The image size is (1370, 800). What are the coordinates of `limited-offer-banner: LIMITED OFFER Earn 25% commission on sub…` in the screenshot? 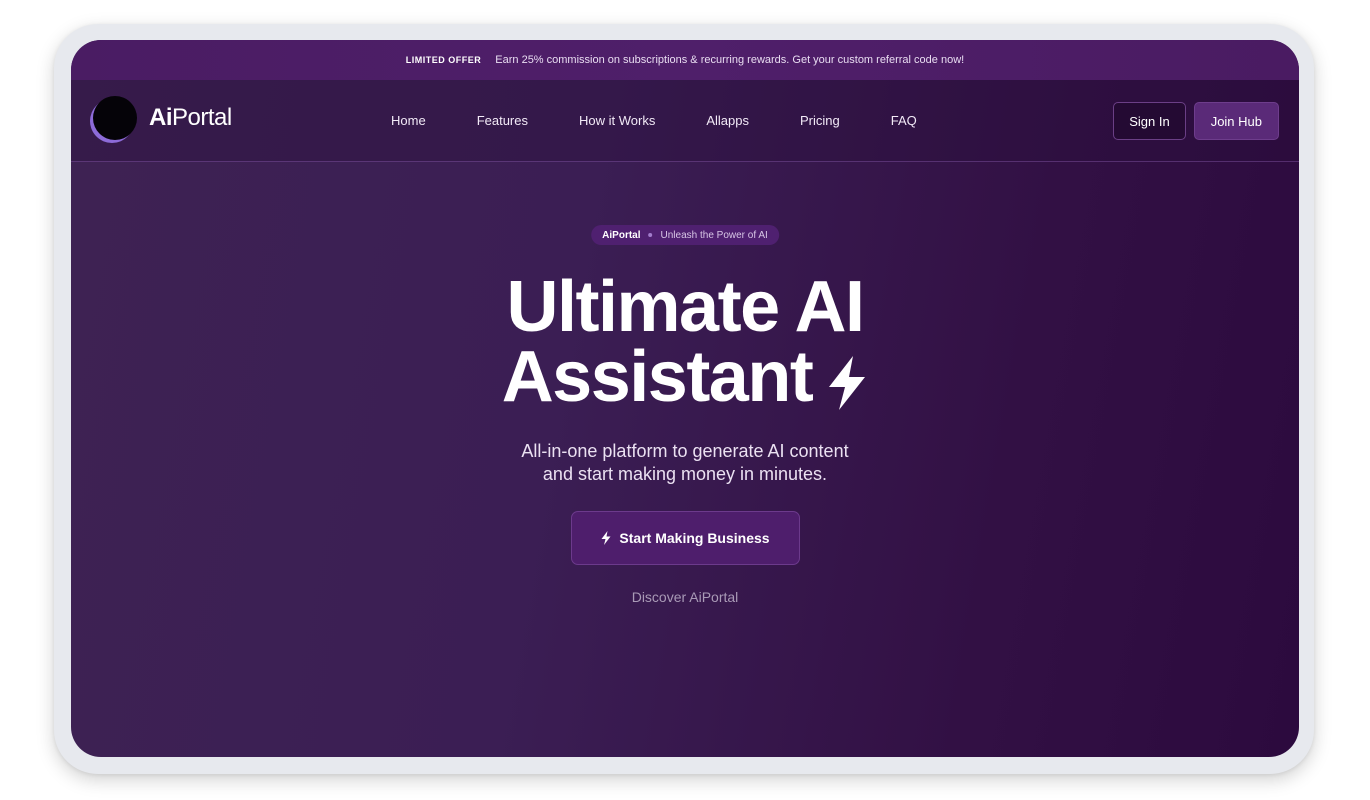 It's located at (685, 60).